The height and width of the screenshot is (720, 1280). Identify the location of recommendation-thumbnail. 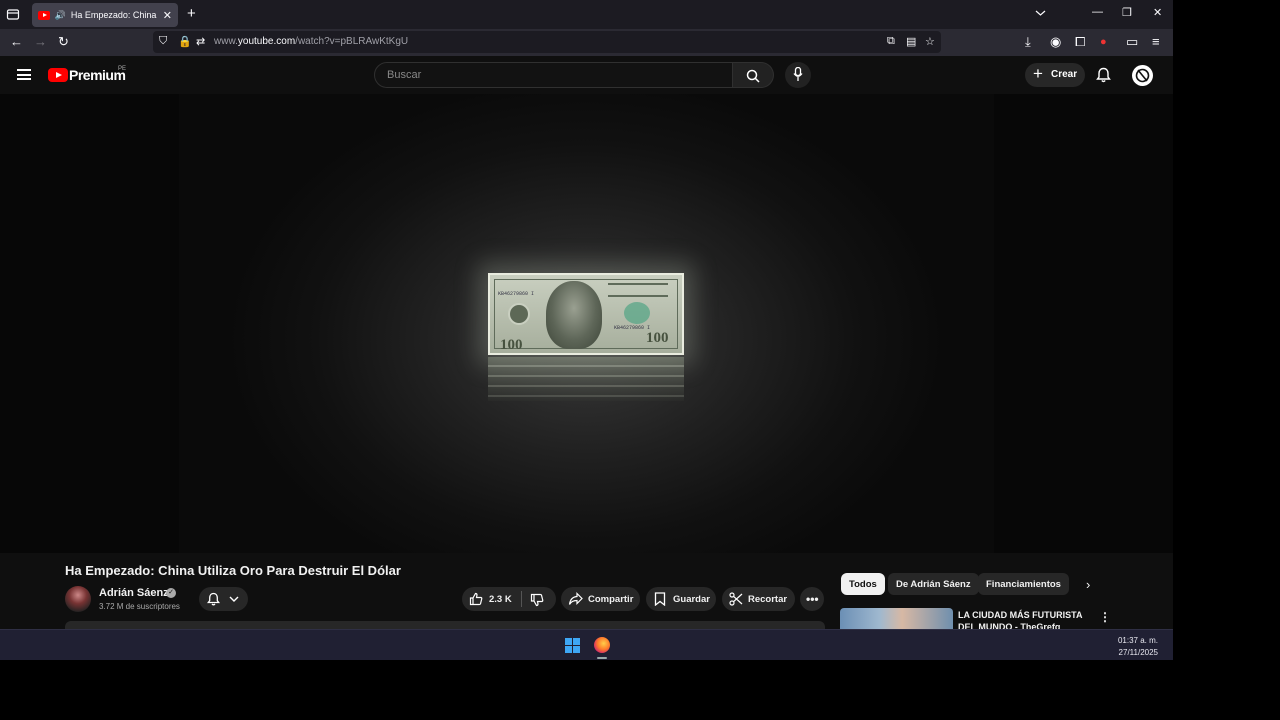
(896, 618).